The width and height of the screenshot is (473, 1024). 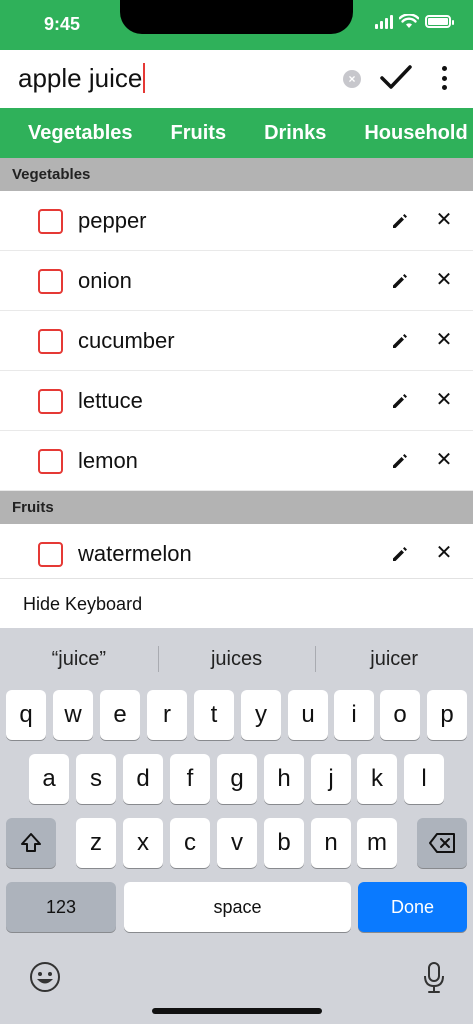 What do you see at coordinates (26, 715) in the screenshot?
I see `key-q: q` at bounding box center [26, 715].